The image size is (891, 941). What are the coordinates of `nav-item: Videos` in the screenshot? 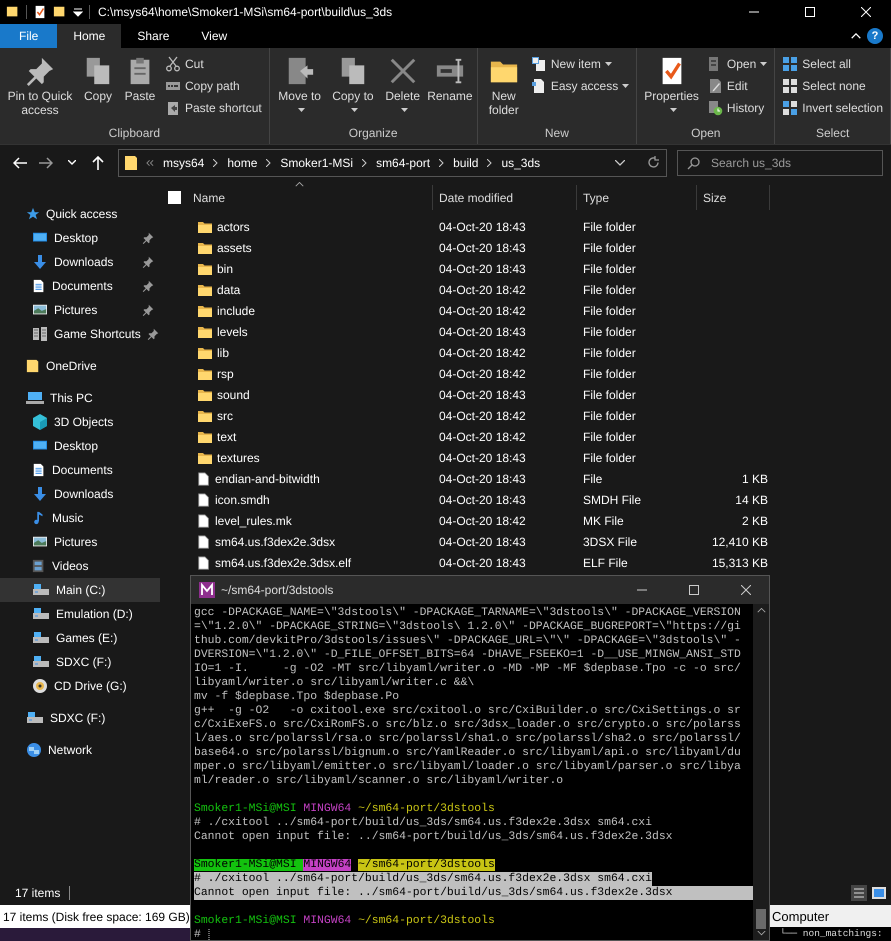 It's located at (80, 566).